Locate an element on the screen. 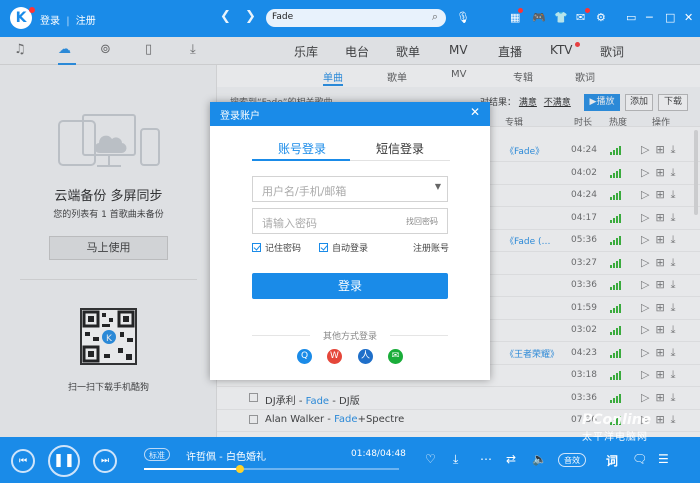 This screenshot has height=483, width=700. divider-right is located at coordinates (419, 335).